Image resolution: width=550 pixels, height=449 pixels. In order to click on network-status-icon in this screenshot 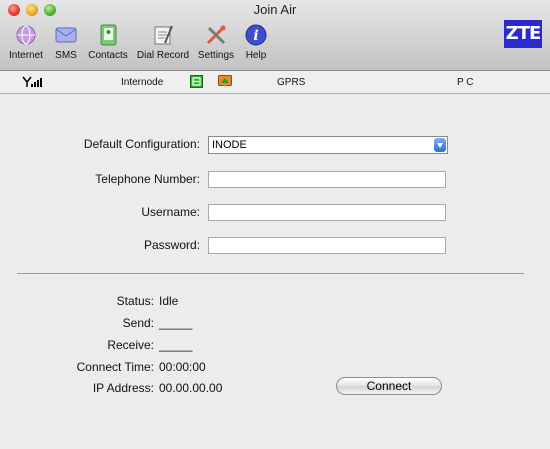, I will do `click(196, 81)`.